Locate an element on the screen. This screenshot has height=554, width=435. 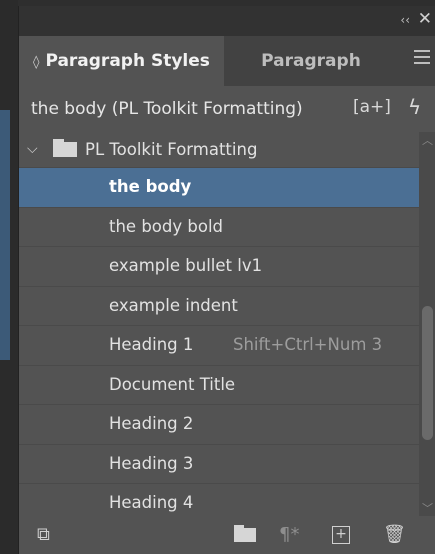
trash-icon: 🗑 is located at coordinates (394, 534).